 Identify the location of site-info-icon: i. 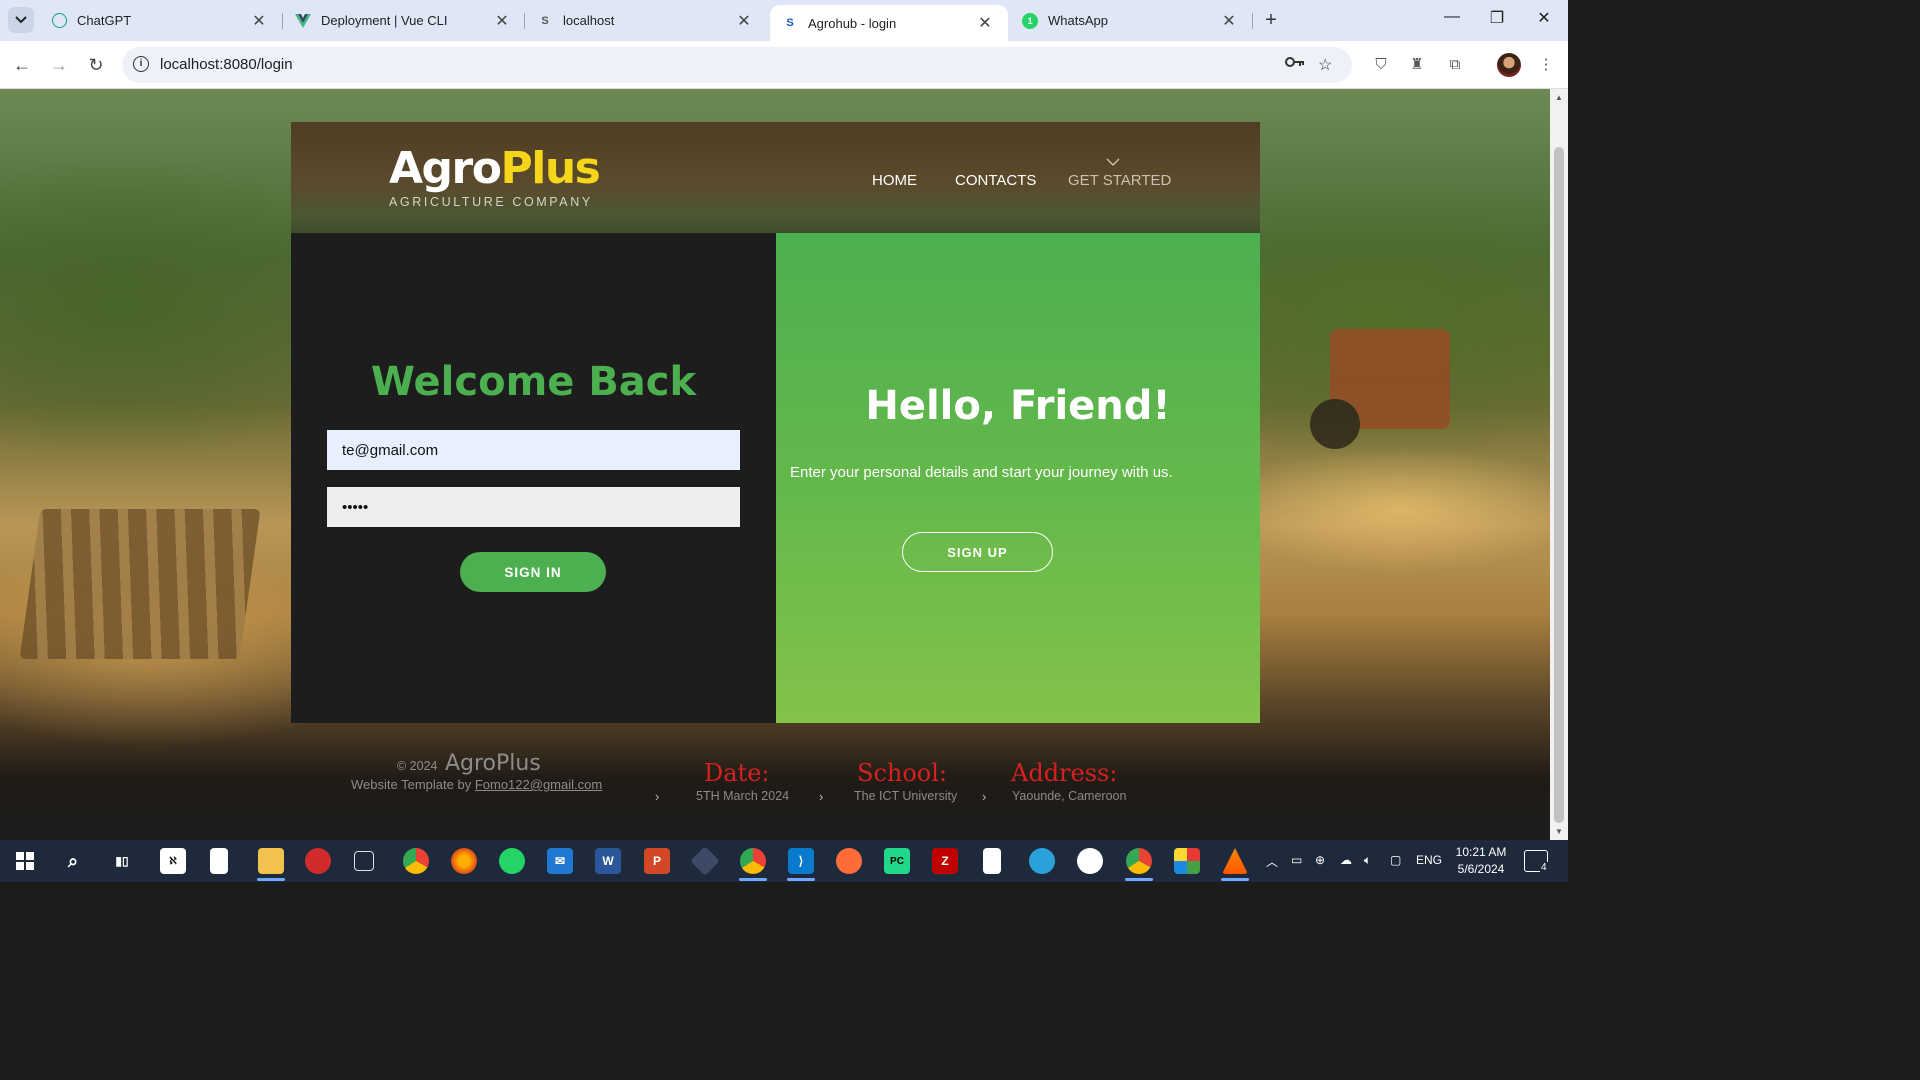
(141, 64).